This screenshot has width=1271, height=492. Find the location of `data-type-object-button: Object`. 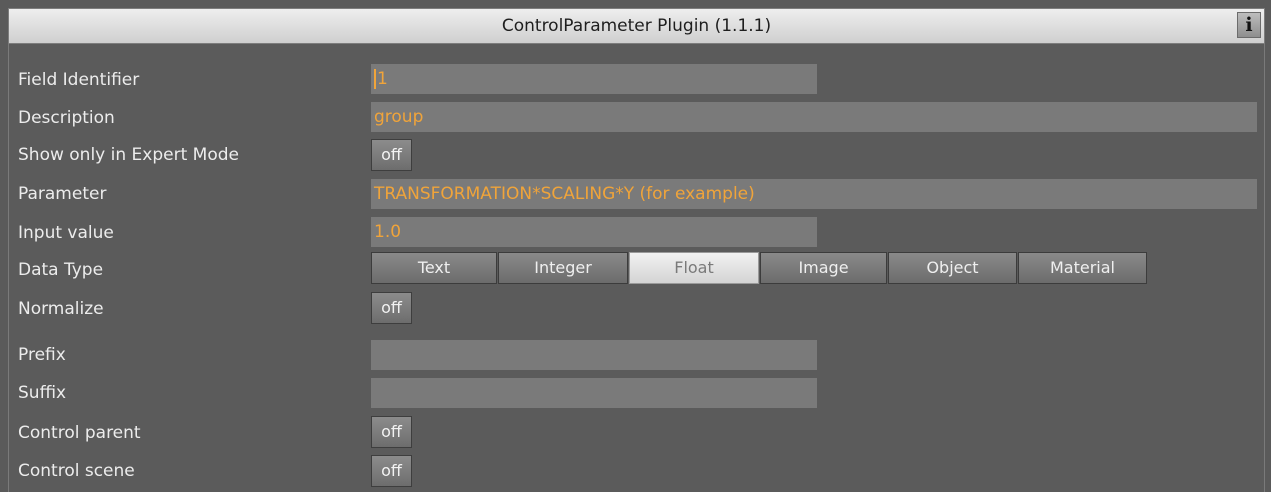

data-type-object-button: Object is located at coordinates (952, 268).